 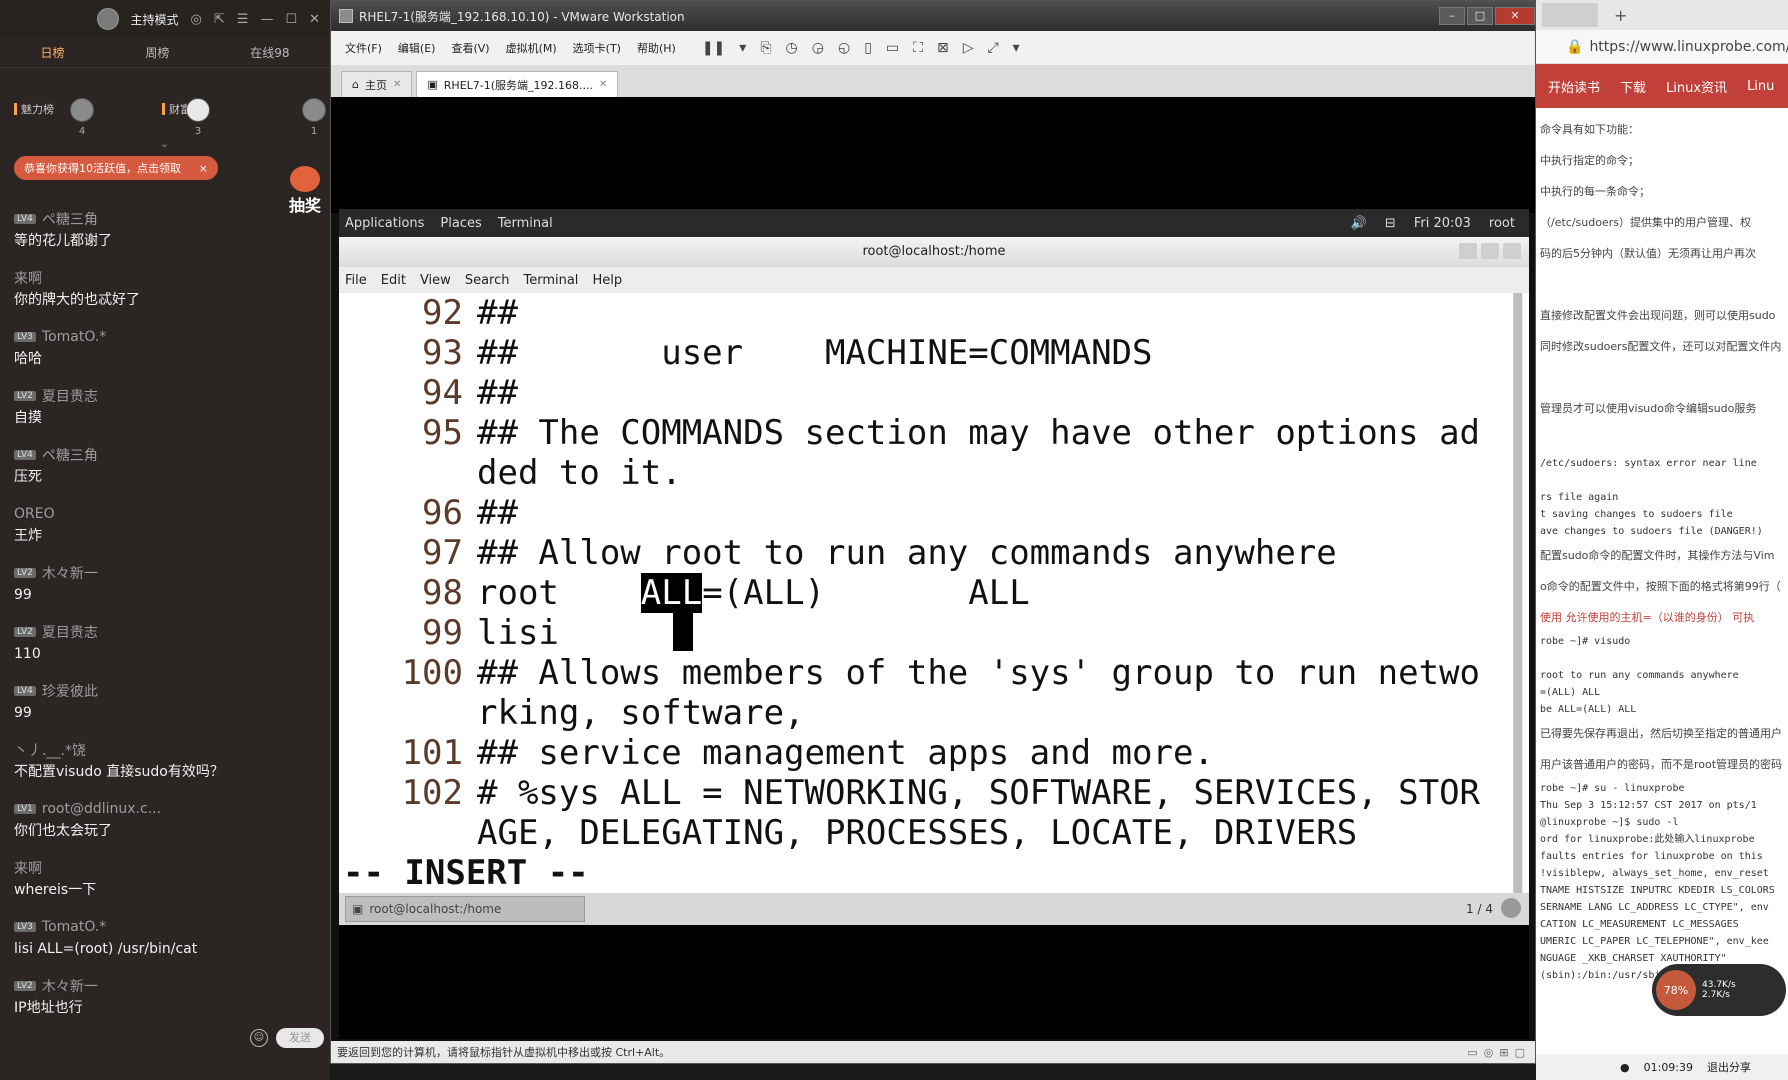 What do you see at coordinates (1719, 990) in the screenshot?
I see `network-monitor: 78% 43.7K/s 2.7K/s` at bounding box center [1719, 990].